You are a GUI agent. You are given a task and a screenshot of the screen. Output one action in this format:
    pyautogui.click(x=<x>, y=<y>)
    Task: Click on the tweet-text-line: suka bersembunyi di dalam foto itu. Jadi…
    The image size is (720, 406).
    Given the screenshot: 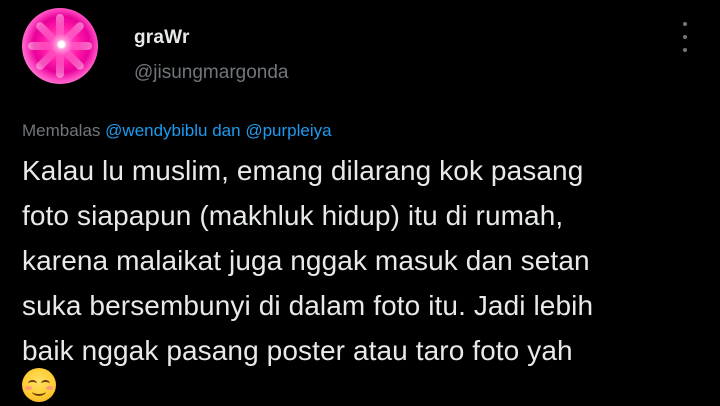 What is the action you would take?
    pyautogui.click(x=308, y=305)
    